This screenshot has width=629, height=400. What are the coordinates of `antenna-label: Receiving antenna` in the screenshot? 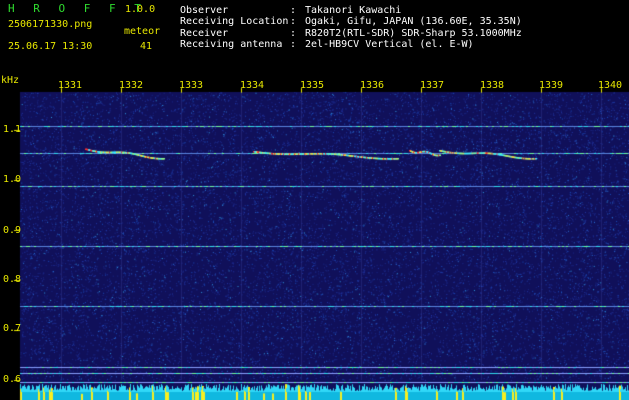 It's located at (231, 44).